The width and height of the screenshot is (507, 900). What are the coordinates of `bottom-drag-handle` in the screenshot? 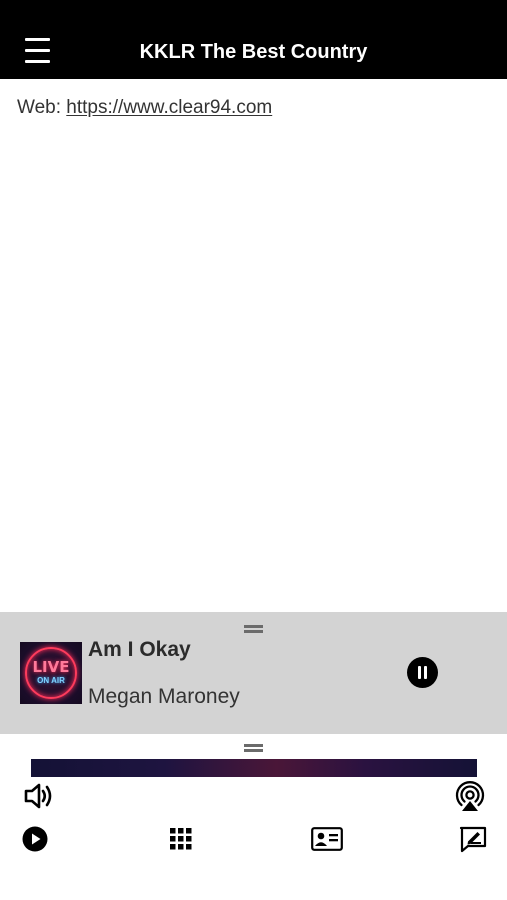 It's located at (253, 748).